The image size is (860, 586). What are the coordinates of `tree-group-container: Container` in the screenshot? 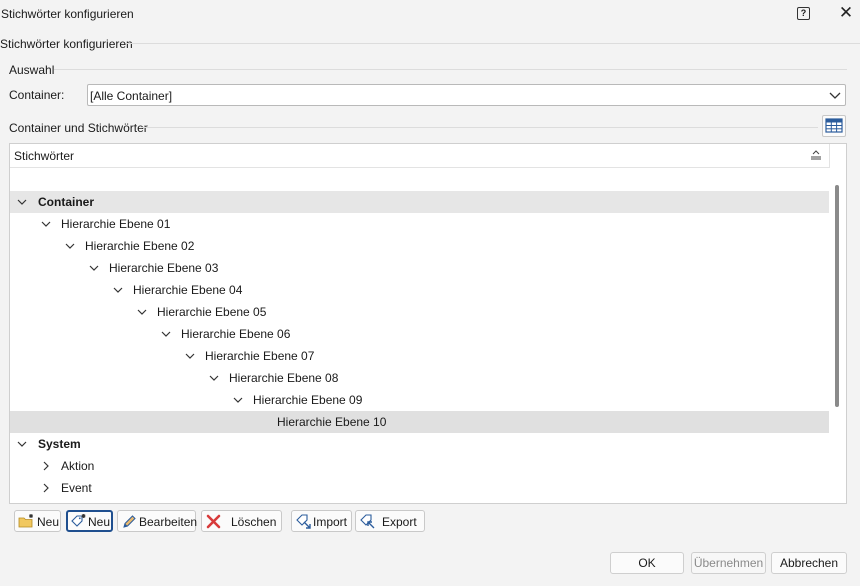 It's located at (419, 202).